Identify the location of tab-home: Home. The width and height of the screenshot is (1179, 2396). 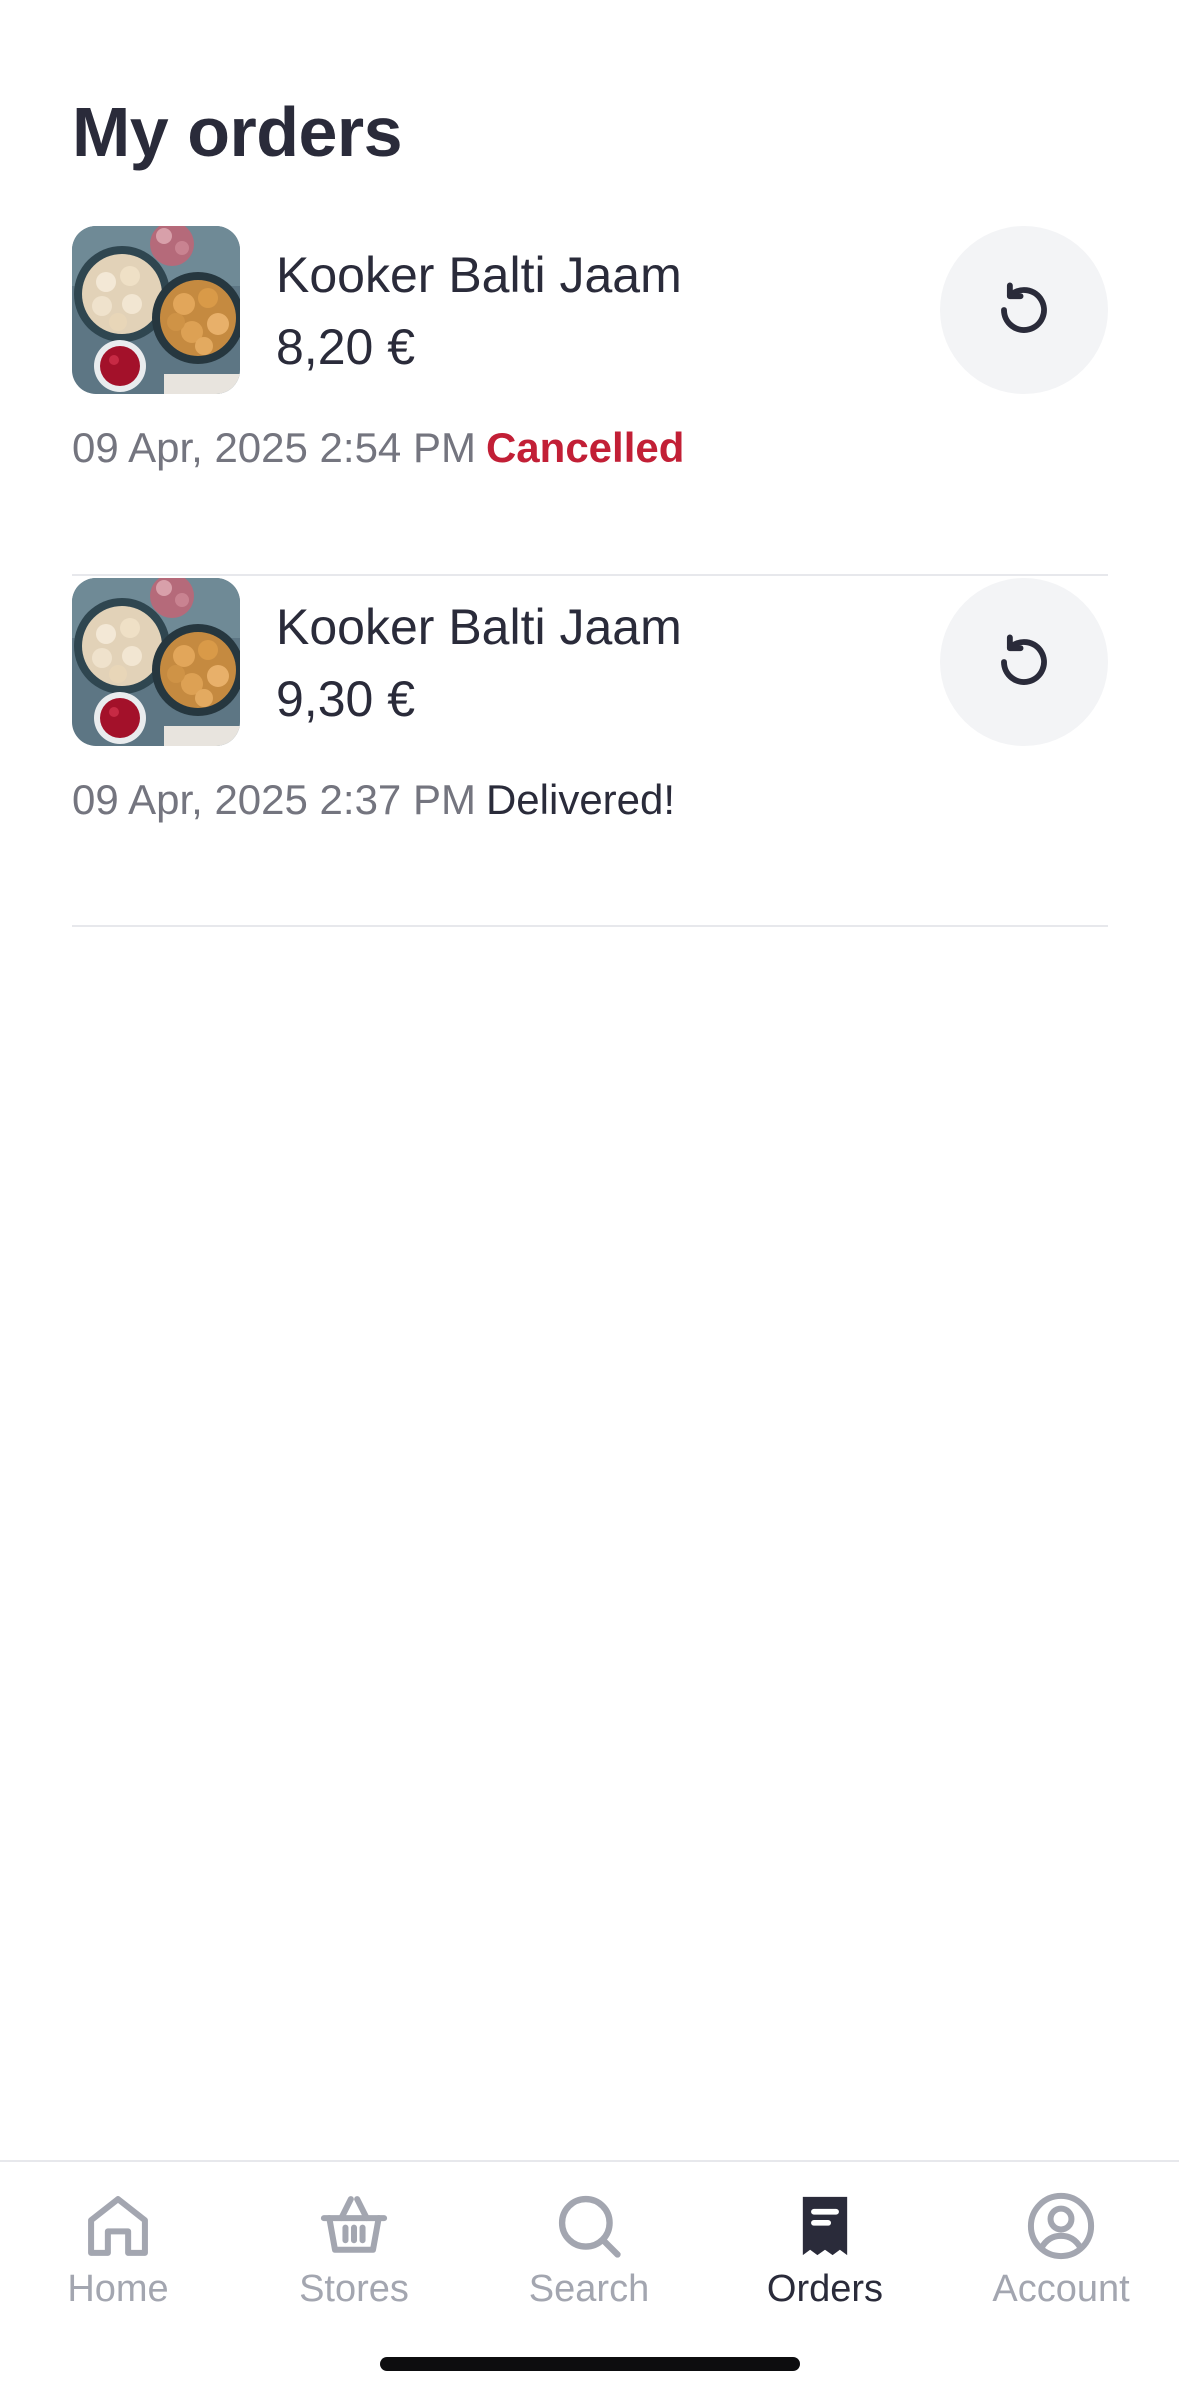
(118, 2253).